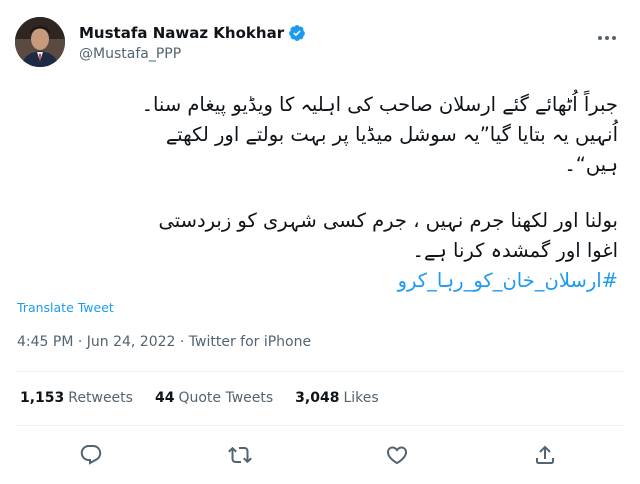 Image resolution: width=640 pixels, height=484 pixels. I want to click on author-name-row: Mustafa Nawaz Khokhar, so click(192, 33).